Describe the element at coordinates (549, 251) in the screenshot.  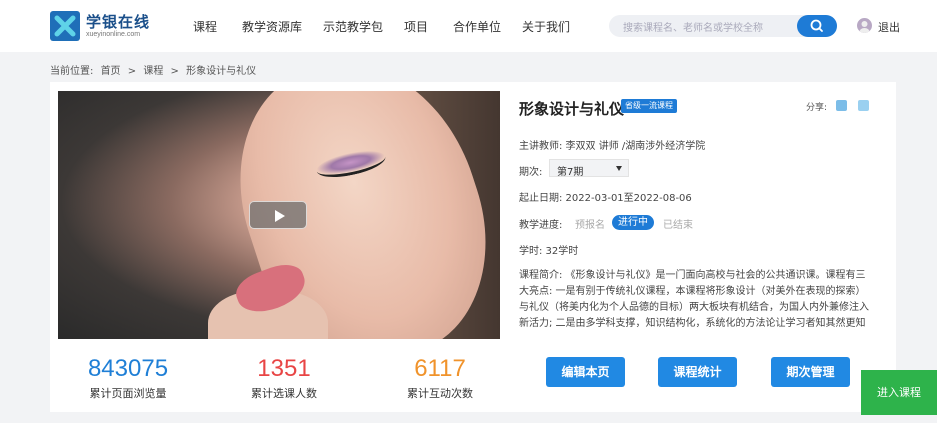
I see `course-hours: 学时: 32学时` at that location.